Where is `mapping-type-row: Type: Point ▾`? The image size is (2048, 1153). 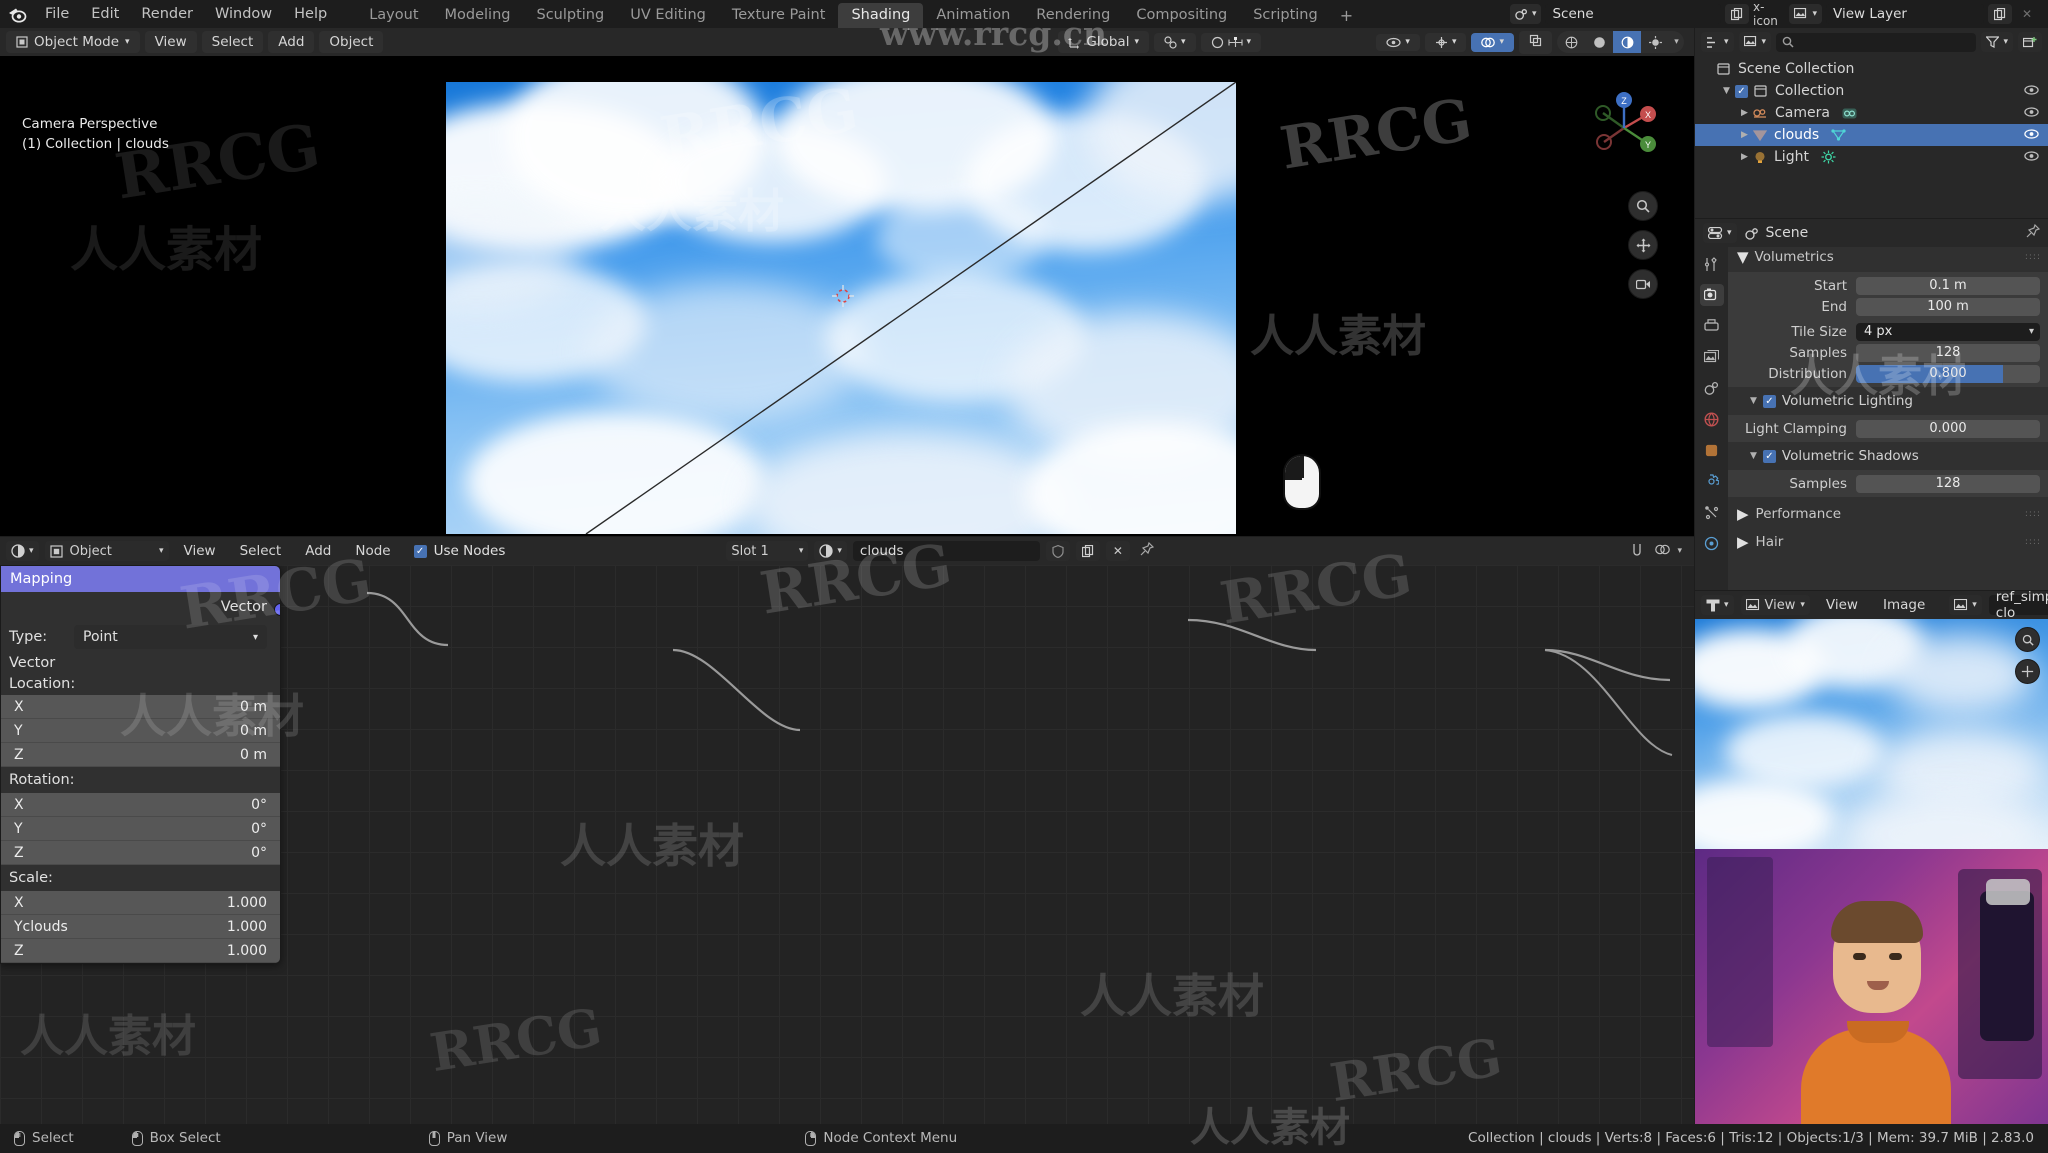 mapping-type-row: Type: Point ▾ is located at coordinates (140, 639).